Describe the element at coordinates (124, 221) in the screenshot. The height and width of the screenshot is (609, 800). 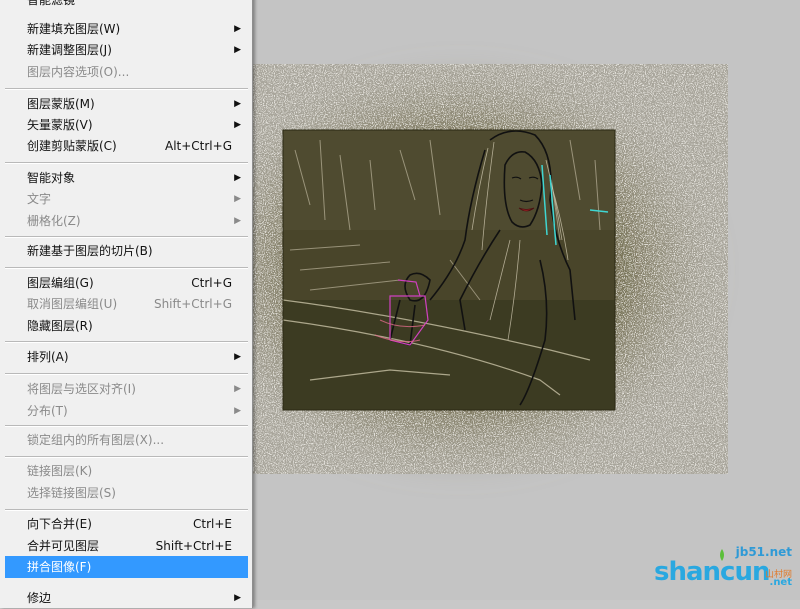
I see `menu-item: 栅格化(Z) ▶` at that location.